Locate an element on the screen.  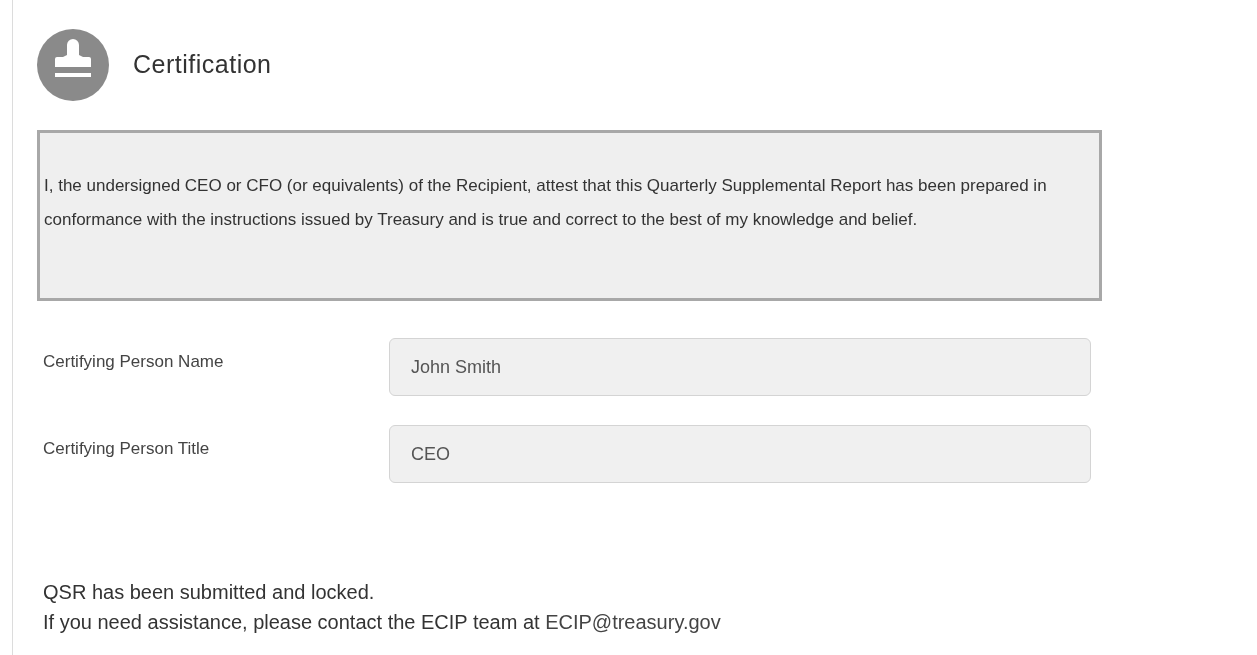
section-title: Certification is located at coordinates (202, 65).